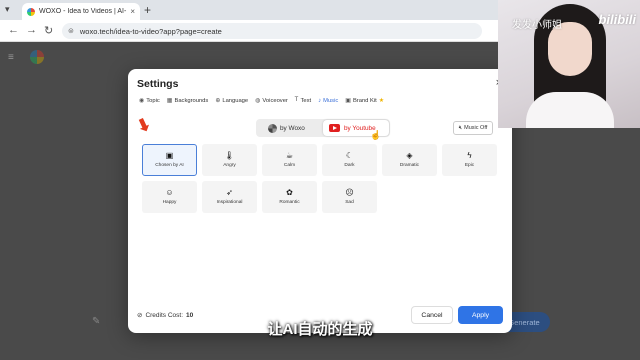 The image size is (640, 360). I want to click on mood-chosen-by-ai: ▣ Chosen by AI, so click(169, 160).